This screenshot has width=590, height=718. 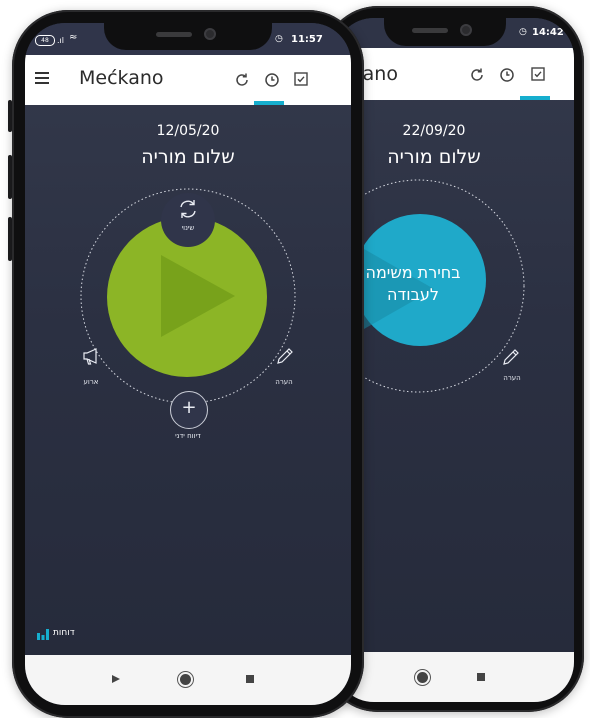 I want to click on signal-icon: .ıl, so click(x=60, y=40).